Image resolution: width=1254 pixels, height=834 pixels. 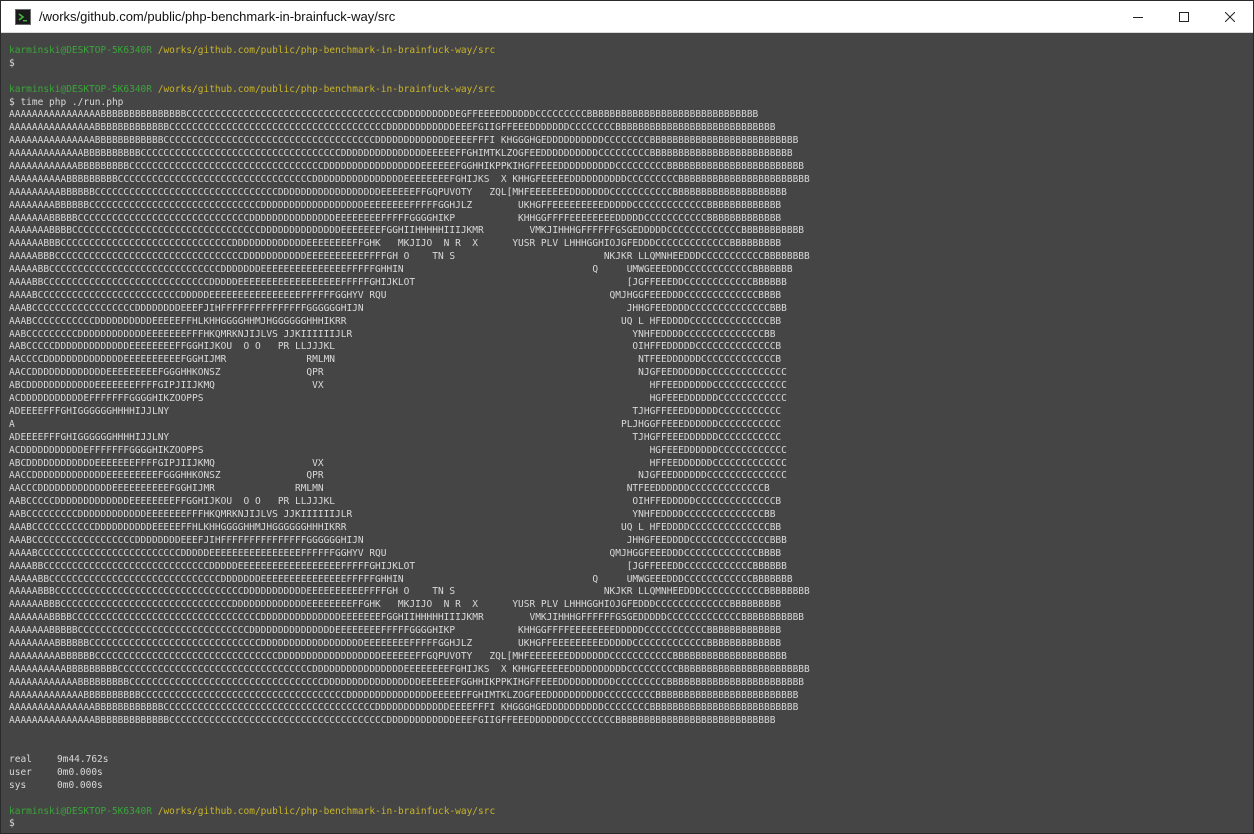 I want to click on maximize-icon, so click(x=1184, y=16).